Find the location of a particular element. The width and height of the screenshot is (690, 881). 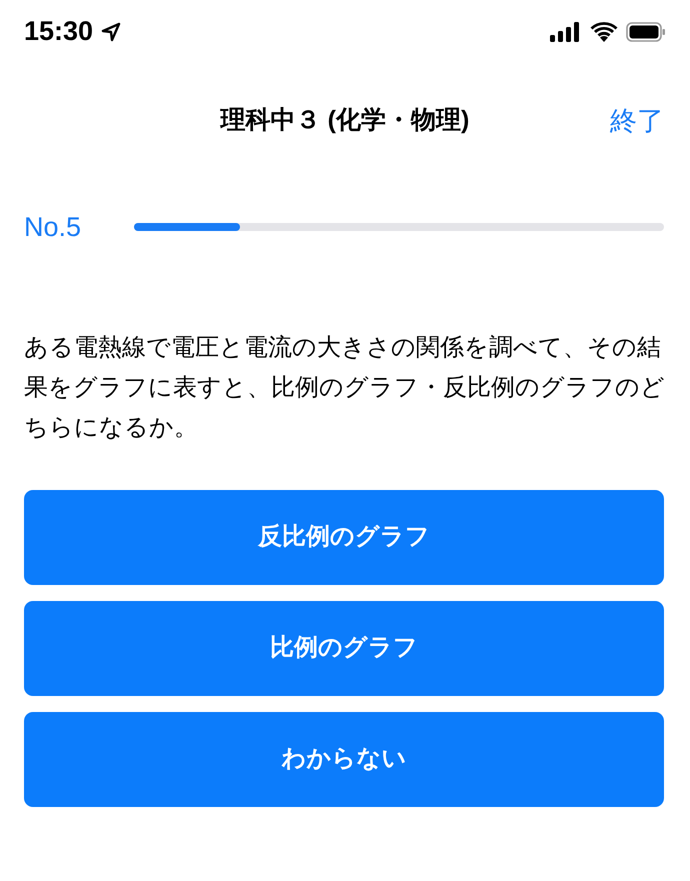

question-number: No.5 is located at coordinates (53, 227).